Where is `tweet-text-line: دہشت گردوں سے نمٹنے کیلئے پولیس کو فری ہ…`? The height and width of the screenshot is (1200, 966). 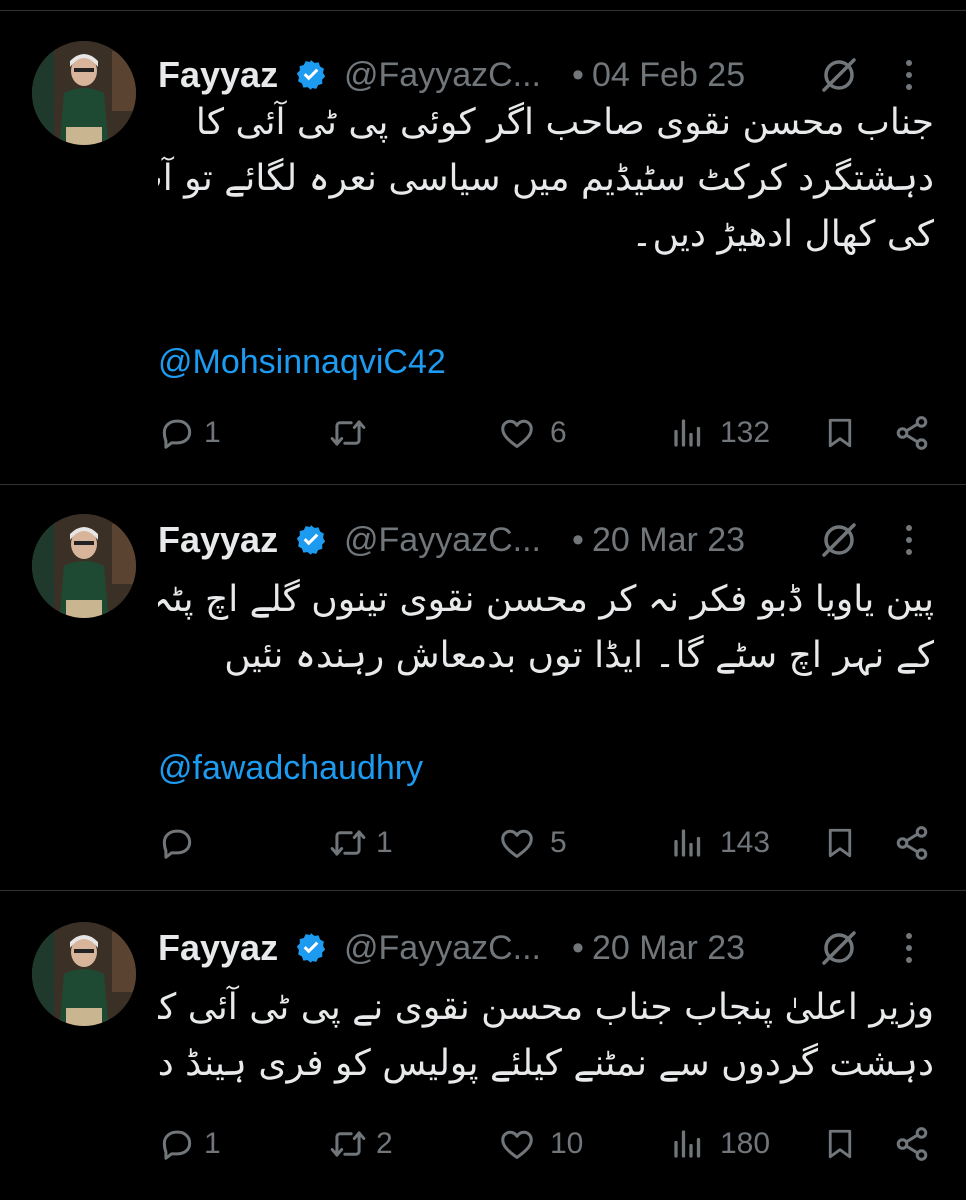
tweet-text-line: دہشت گردوں سے نمٹنے کیلئے پولیس کو فری ہ… is located at coordinates (546, 1063).